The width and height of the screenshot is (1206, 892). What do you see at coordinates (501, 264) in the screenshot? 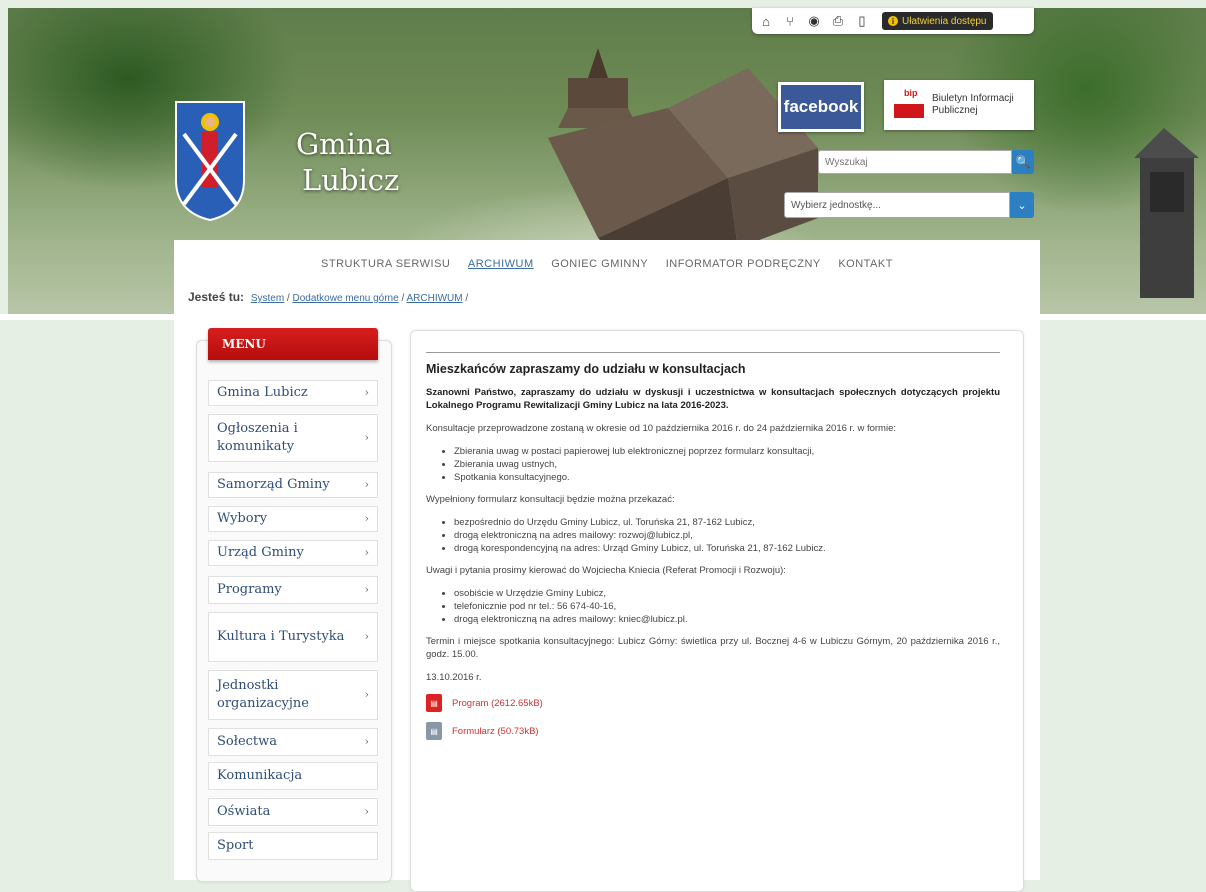
I see `nav-item-archiwum: ARCHIWUM` at bounding box center [501, 264].